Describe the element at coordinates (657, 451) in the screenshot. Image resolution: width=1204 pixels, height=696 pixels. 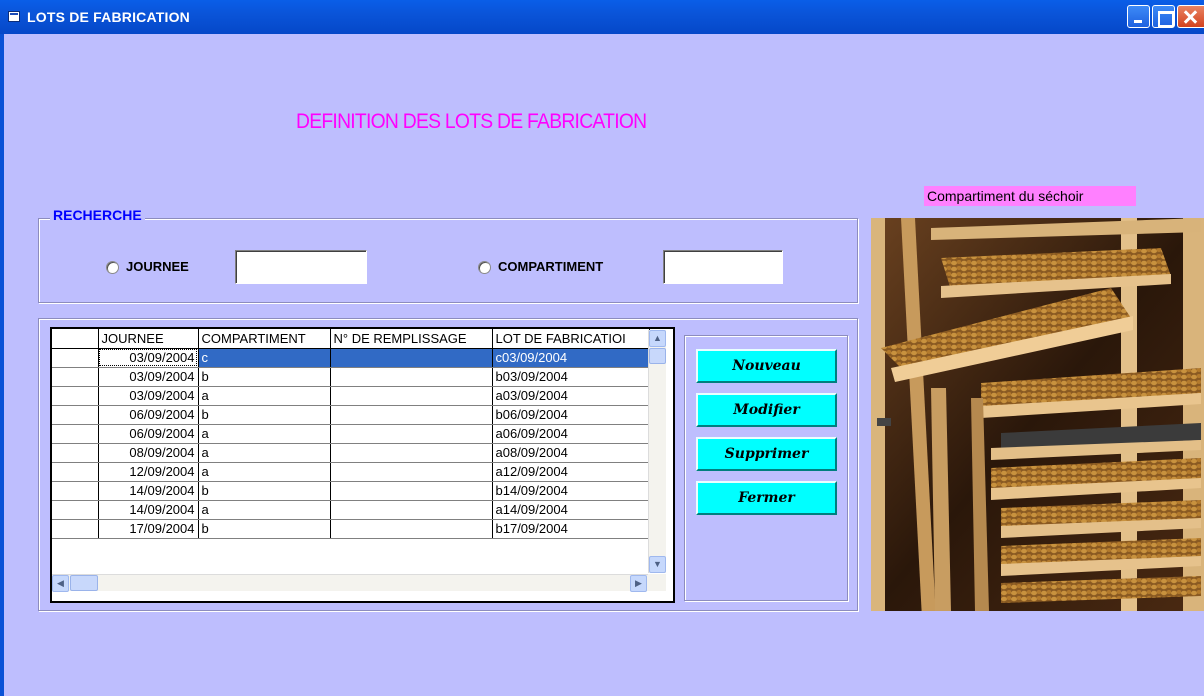
I see `vertical-scrollbar: ▲ ▼` at that location.